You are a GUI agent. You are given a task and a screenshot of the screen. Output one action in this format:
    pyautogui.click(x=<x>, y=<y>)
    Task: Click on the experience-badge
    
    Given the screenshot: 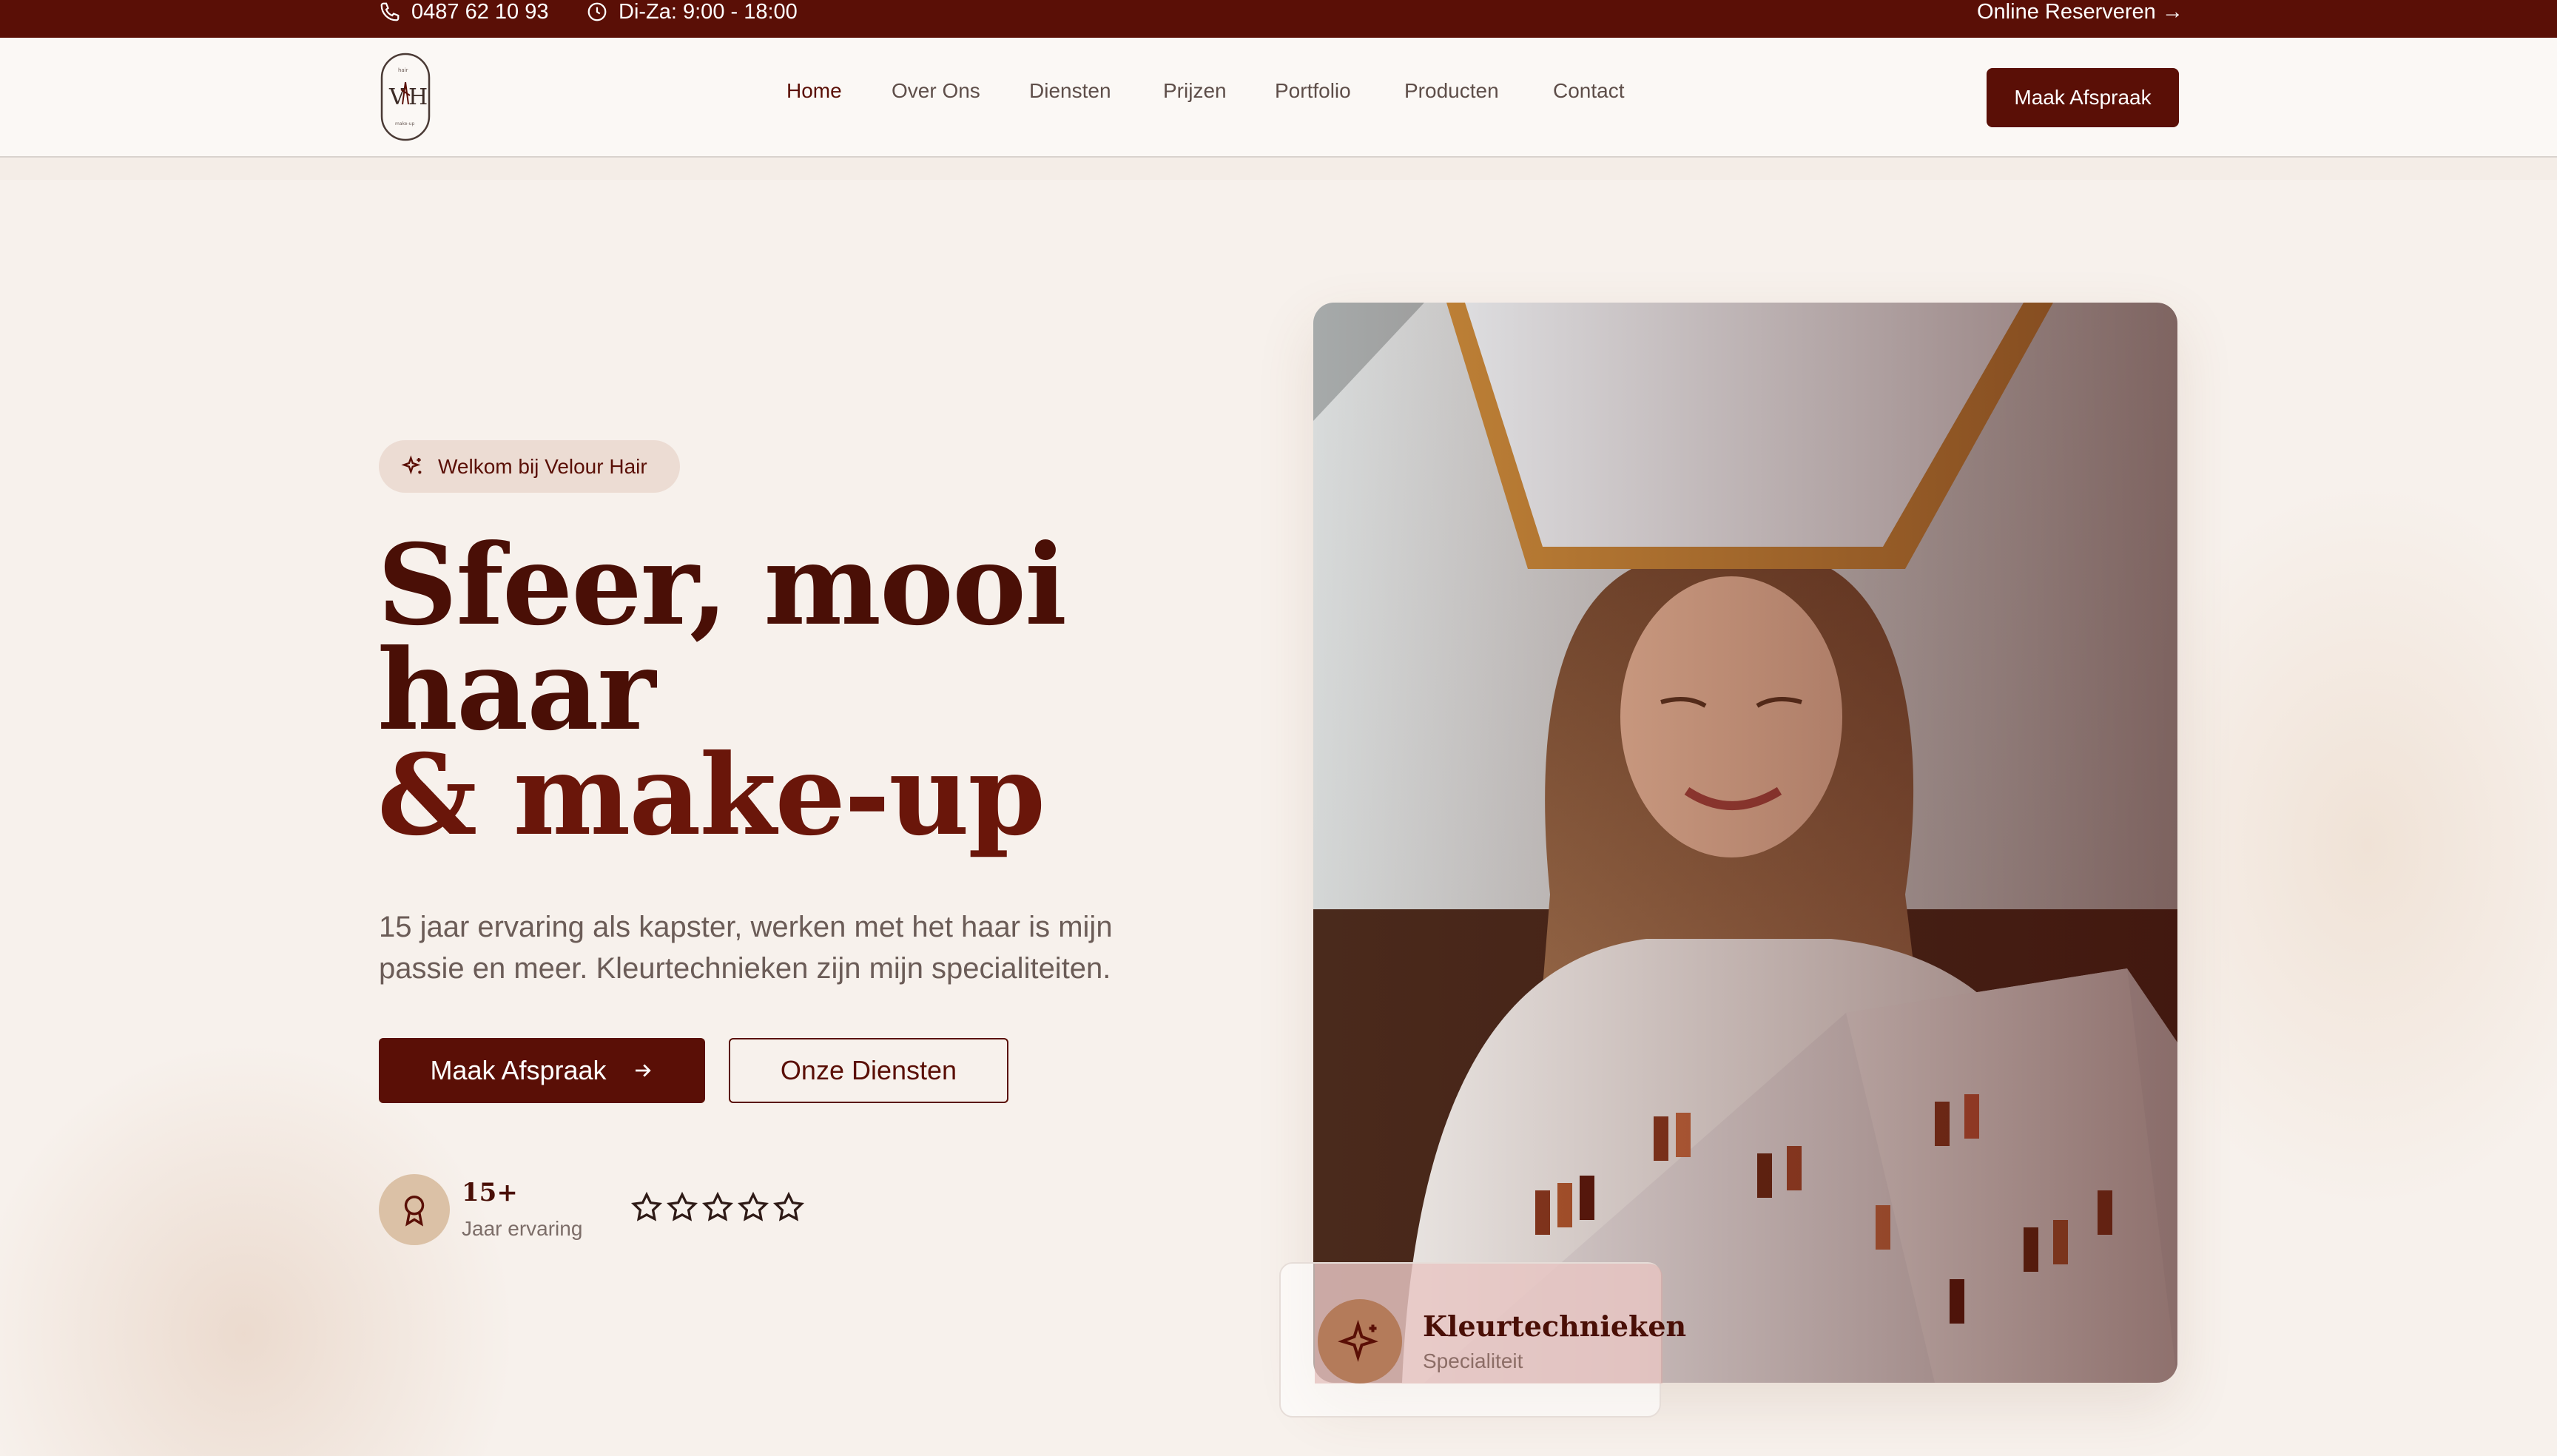 What is the action you would take?
    pyautogui.click(x=415, y=1210)
    